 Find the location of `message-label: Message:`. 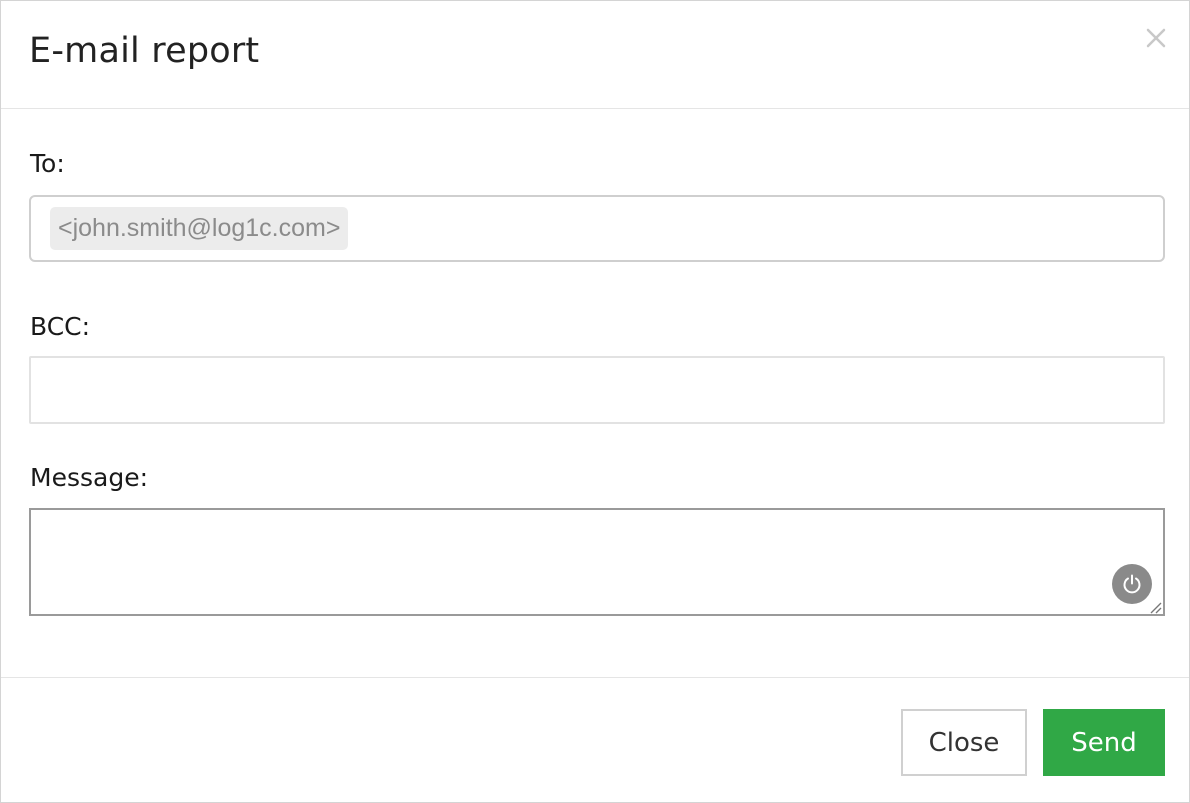

message-label: Message: is located at coordinates (89, 477).